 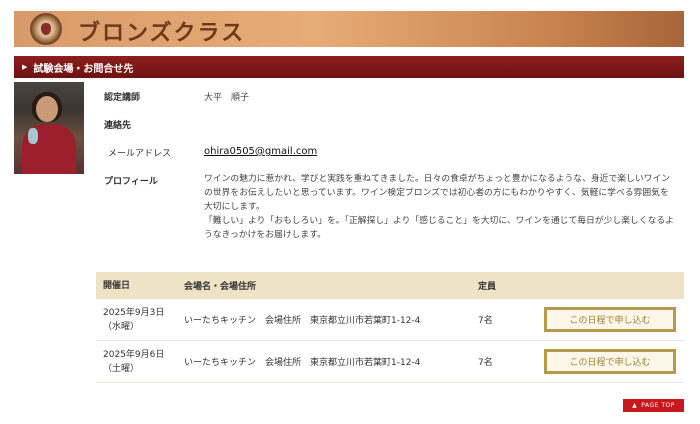 What do you see at coordinates (134, 354) in the screenshot?
I see `date-text: 2025年9月6日` at bounding box center [134, 354].